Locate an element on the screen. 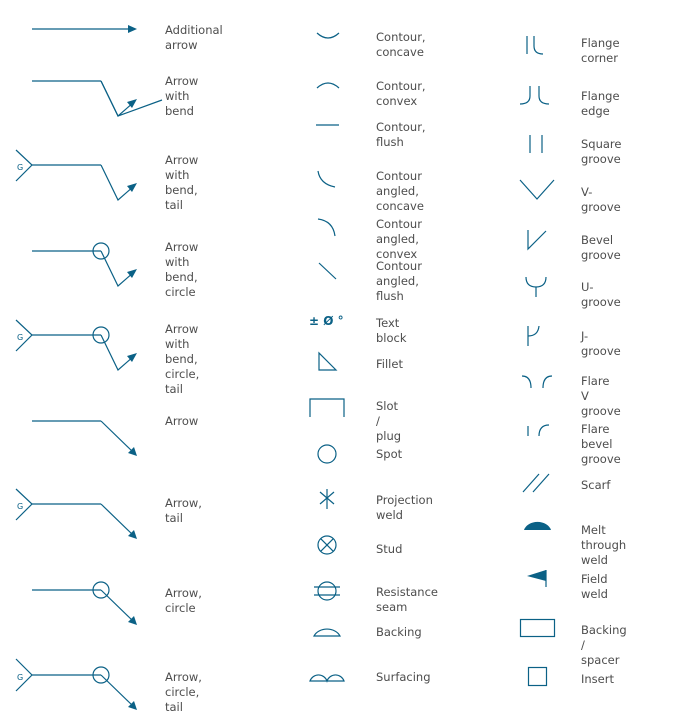 This screenshot has height=726, width=698. label-flange-corner: Flange corner is located at coordinates (600, 50).